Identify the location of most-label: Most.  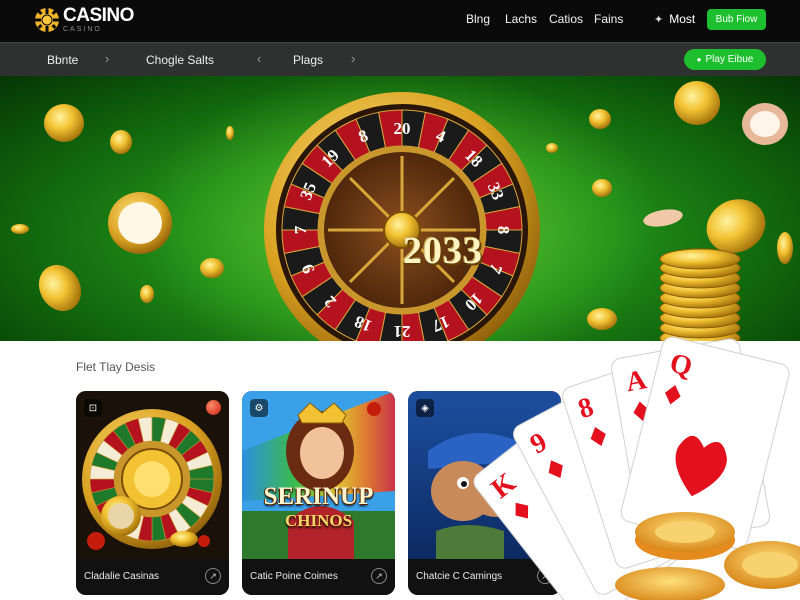
(682, 19).